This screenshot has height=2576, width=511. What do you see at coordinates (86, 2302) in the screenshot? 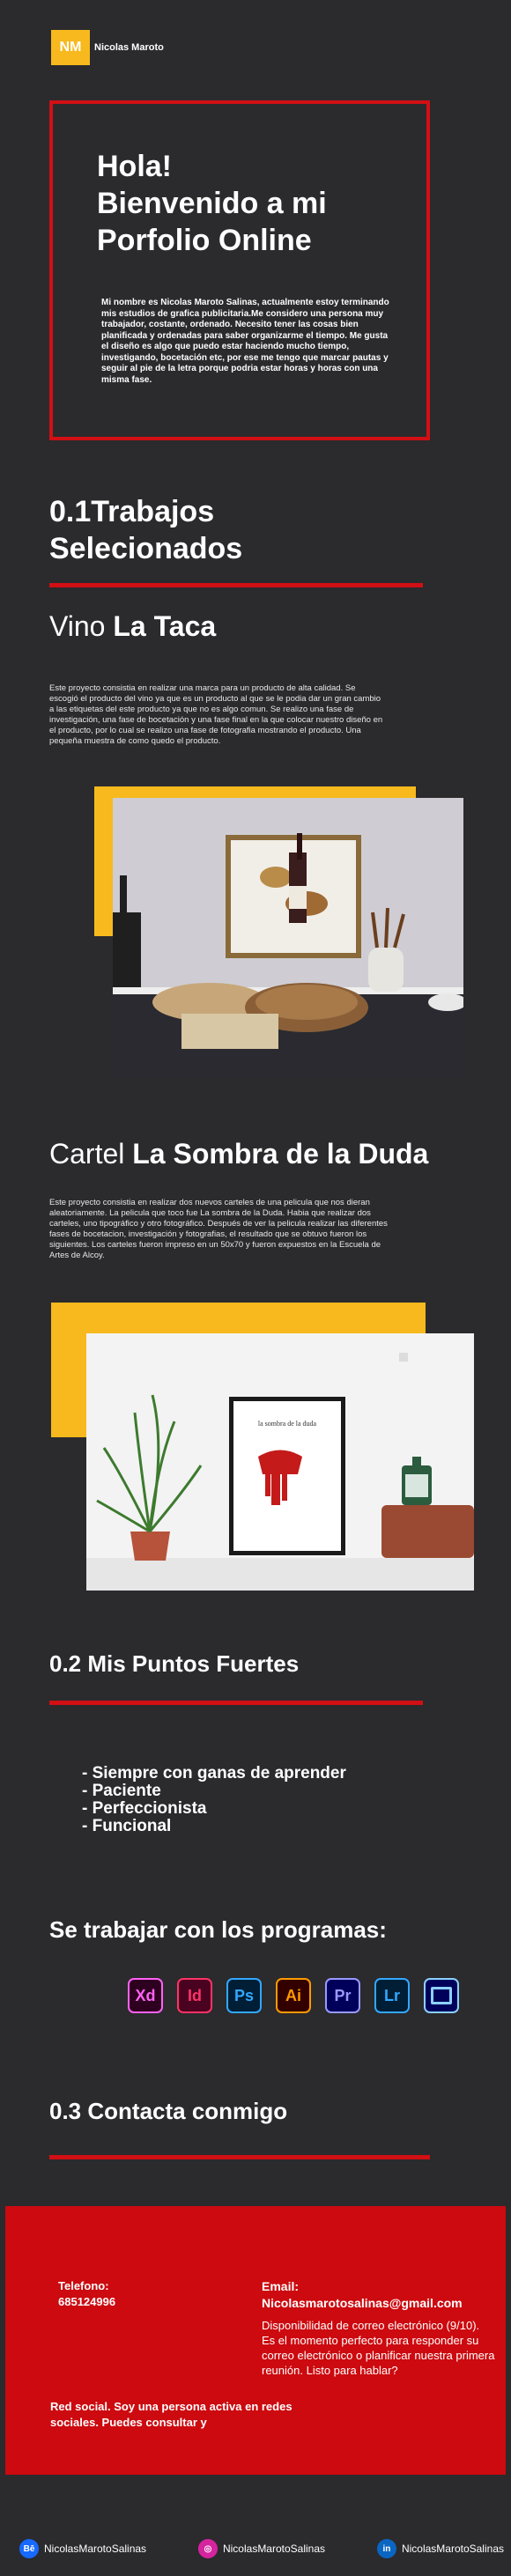
I see `phone-number: 685124996` at bounding box center [86, 2302].